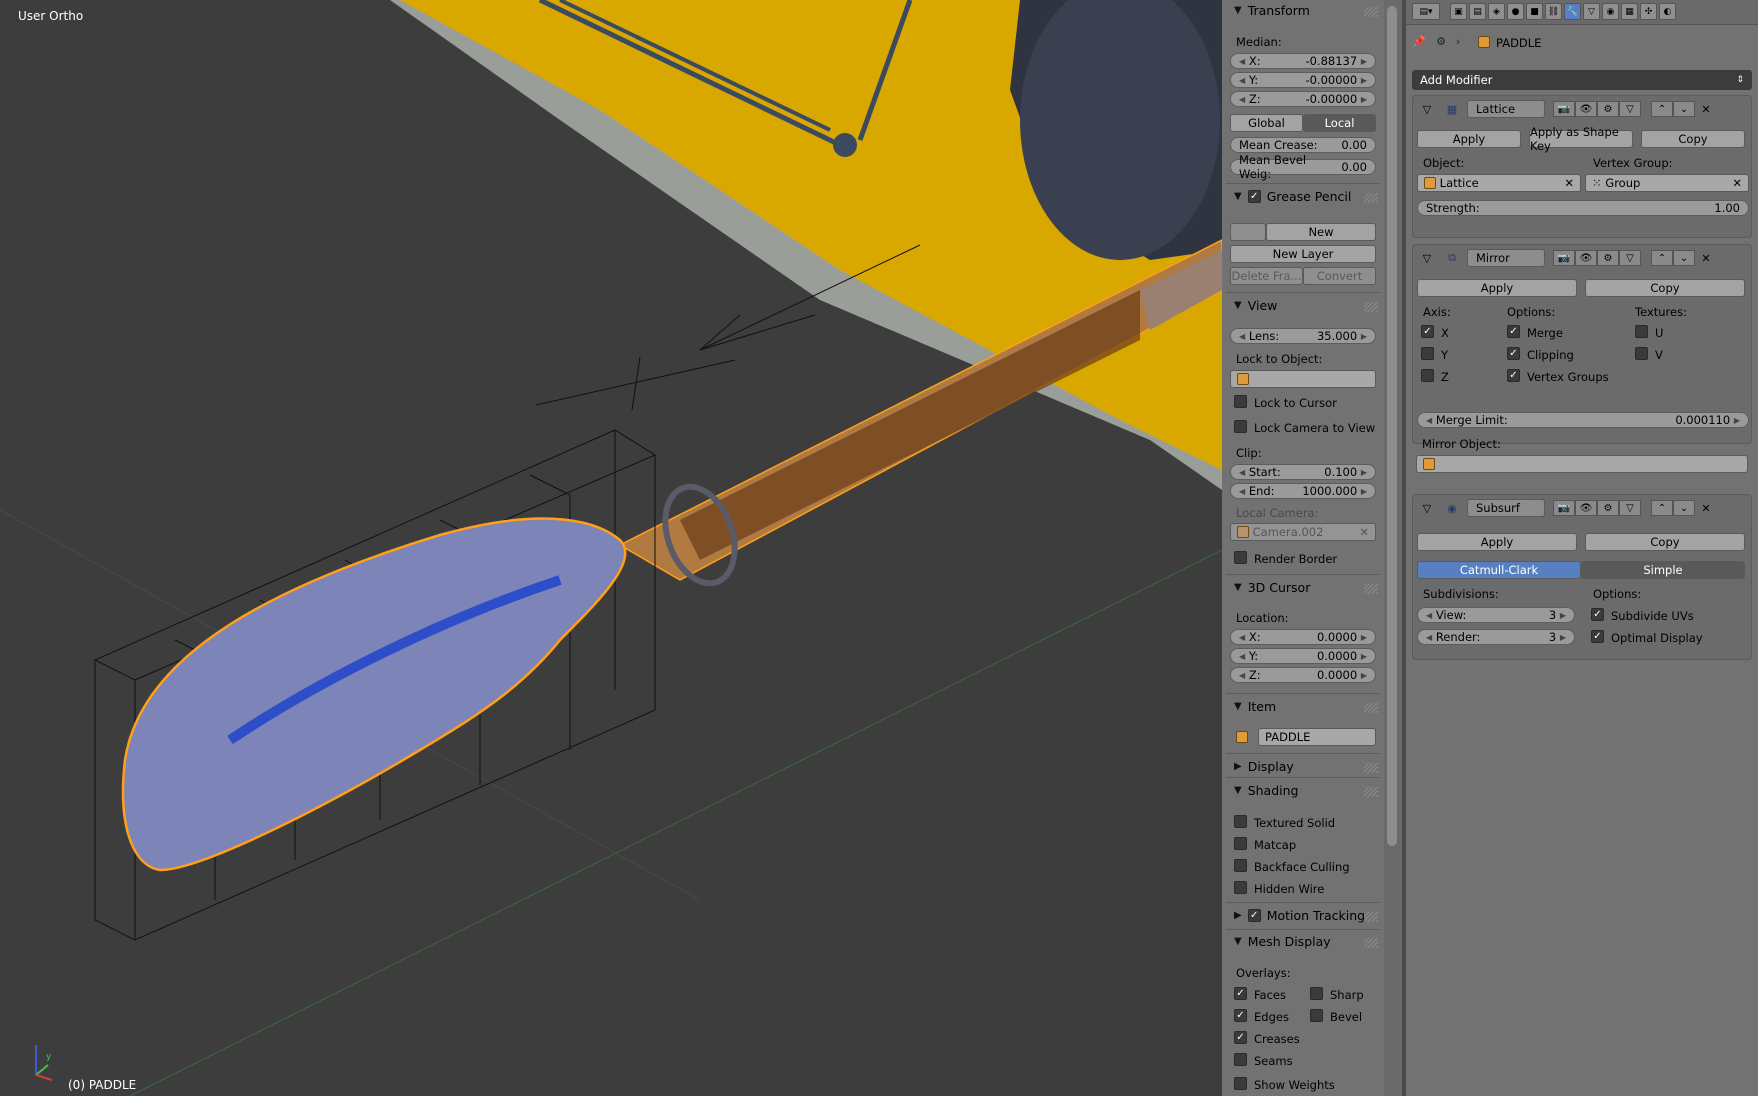 Image resolution: width=1758 pixels, height=1096 pixels. I want to click on clip-end-field: ◀ End: 1000.000 ▶, so click(1303, 491).